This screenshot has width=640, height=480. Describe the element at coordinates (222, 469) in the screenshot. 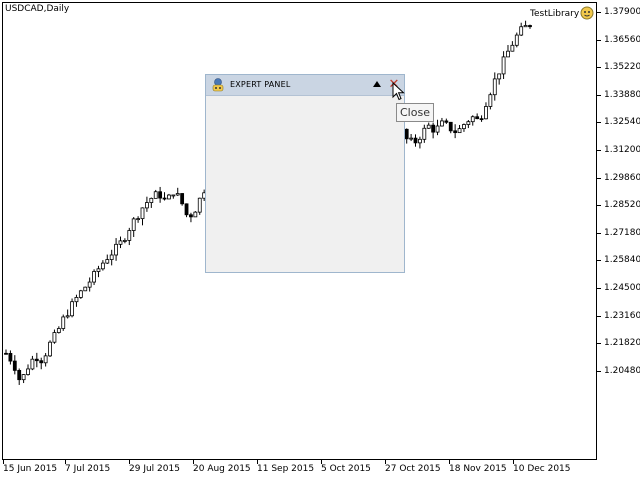

I see `time-tick-label: 20 Aug 2015` at that location.